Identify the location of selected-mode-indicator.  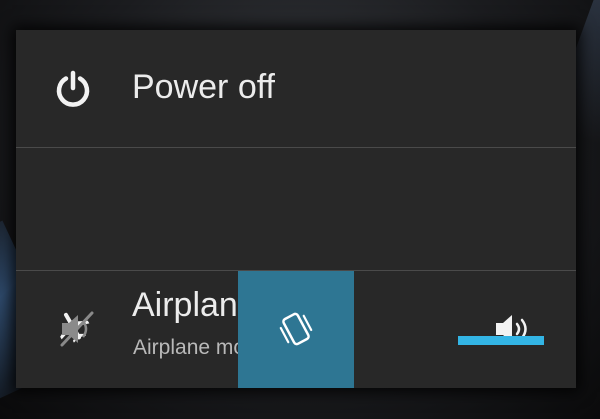
(501, 340).